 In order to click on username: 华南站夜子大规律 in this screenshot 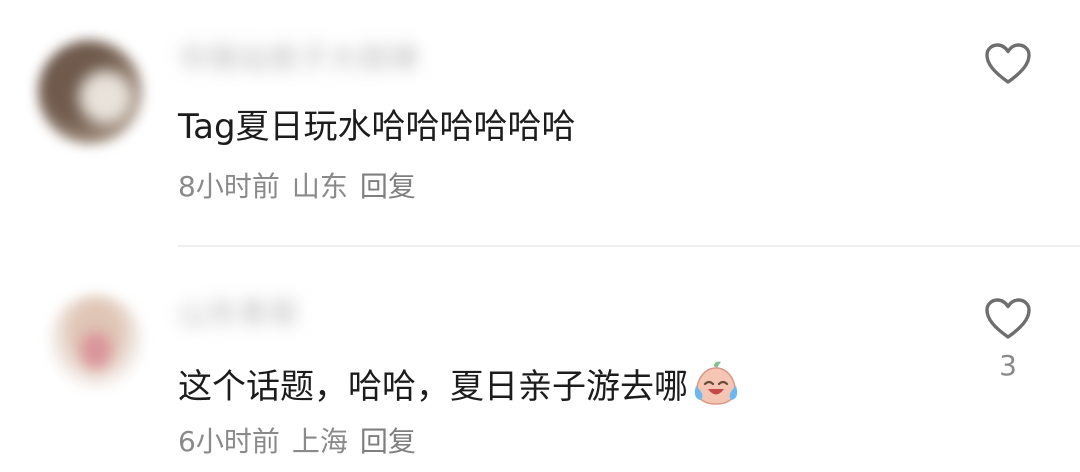, I will do `click(298, 60)`.